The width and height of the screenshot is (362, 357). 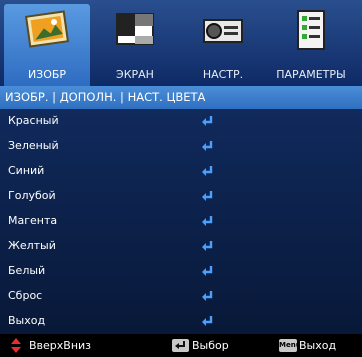 What do you see at coordinates (27, 320) in the screenshot?
I see `menu-item-label: Выход` at bounding box center [27, 320].